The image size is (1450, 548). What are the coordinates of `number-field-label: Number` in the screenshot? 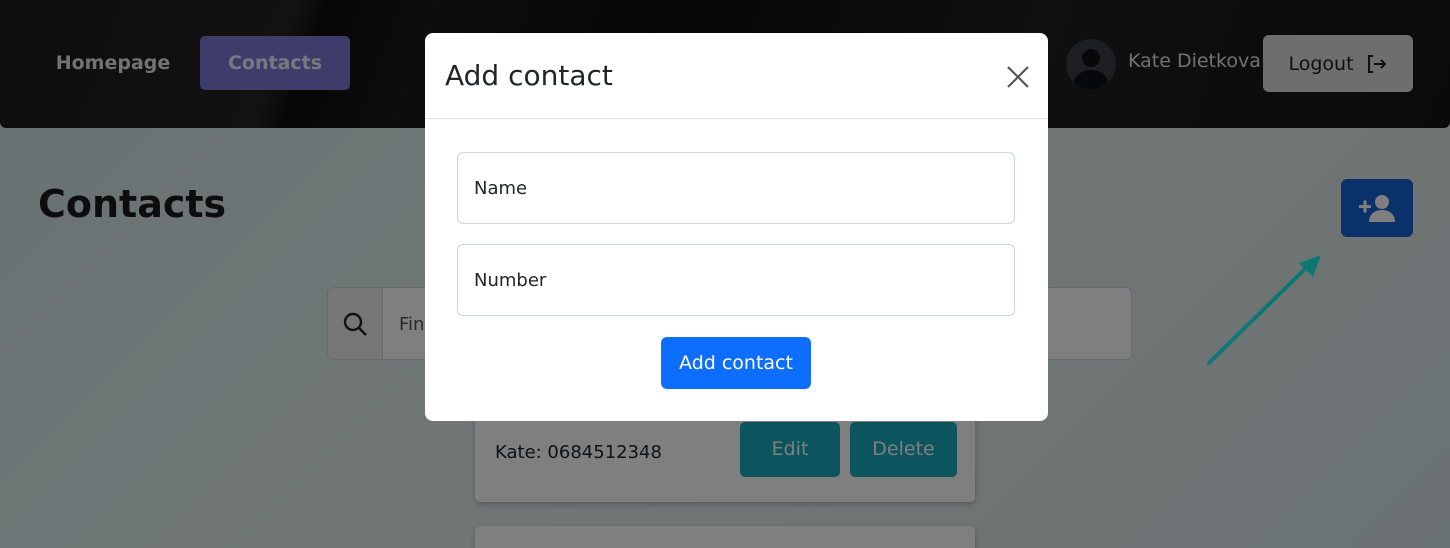 It's located at (510, 280).